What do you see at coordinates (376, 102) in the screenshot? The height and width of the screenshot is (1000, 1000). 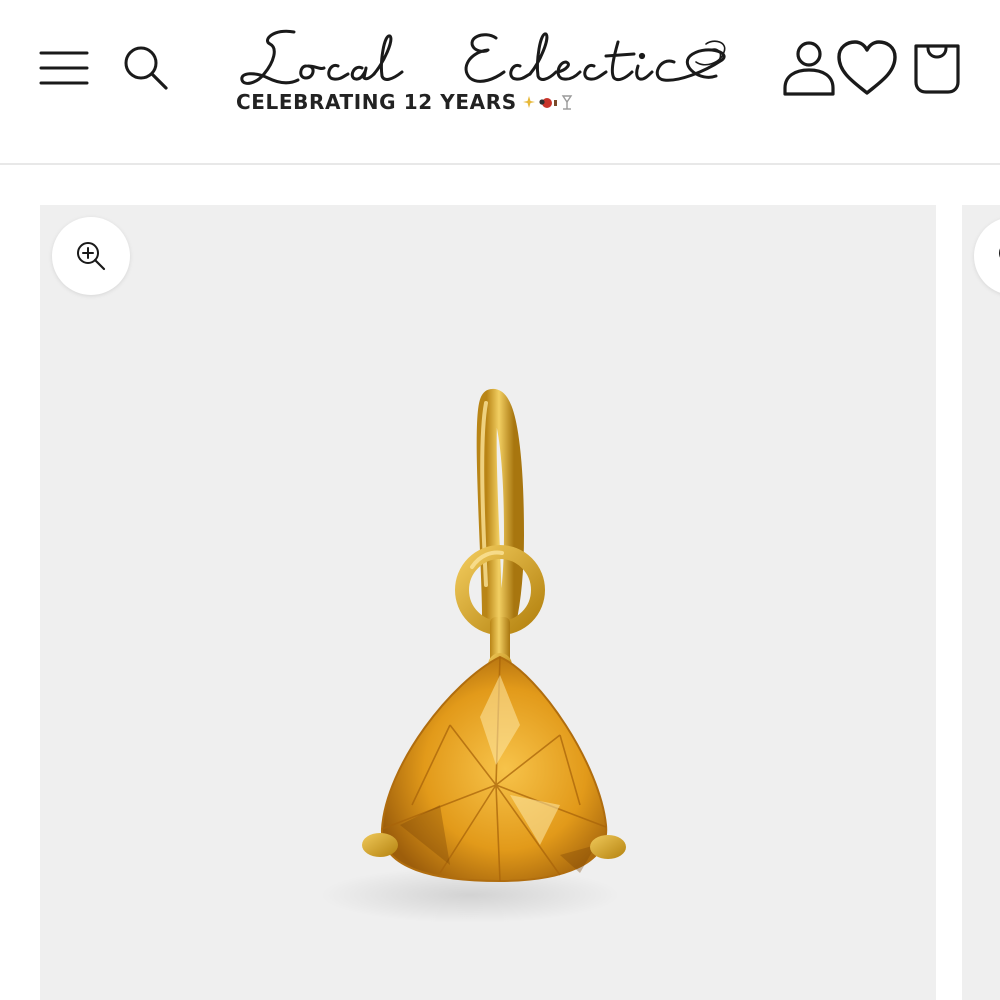 I see `tagline-text: CELEBRATING 12 YEARS` at bounding box center [376, 102].